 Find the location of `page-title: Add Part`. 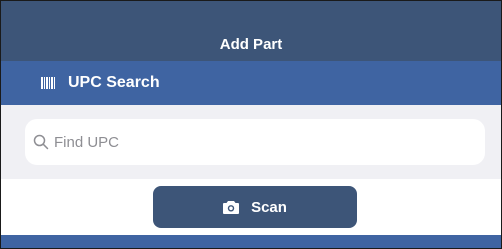

page-title: Add Part is located at coordinates (251, 44).